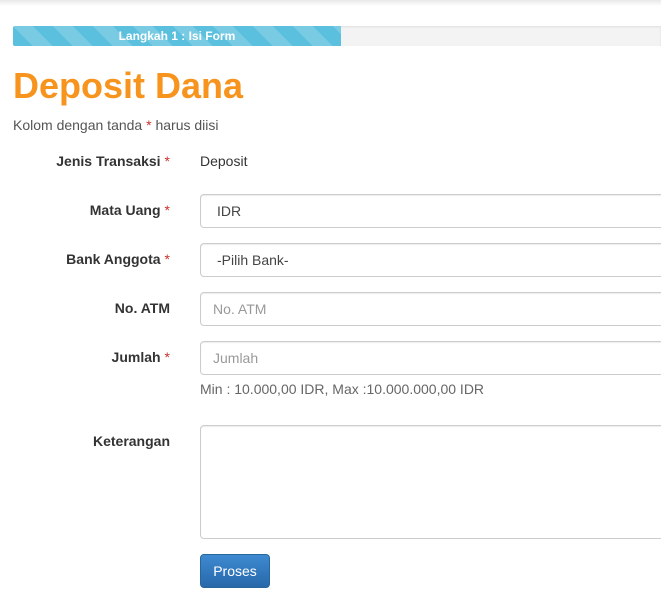  Describe the element at coordinates (113, 259) in the screenshot. I see `bank-anggota-label-text: Bank Anggota` at that location.